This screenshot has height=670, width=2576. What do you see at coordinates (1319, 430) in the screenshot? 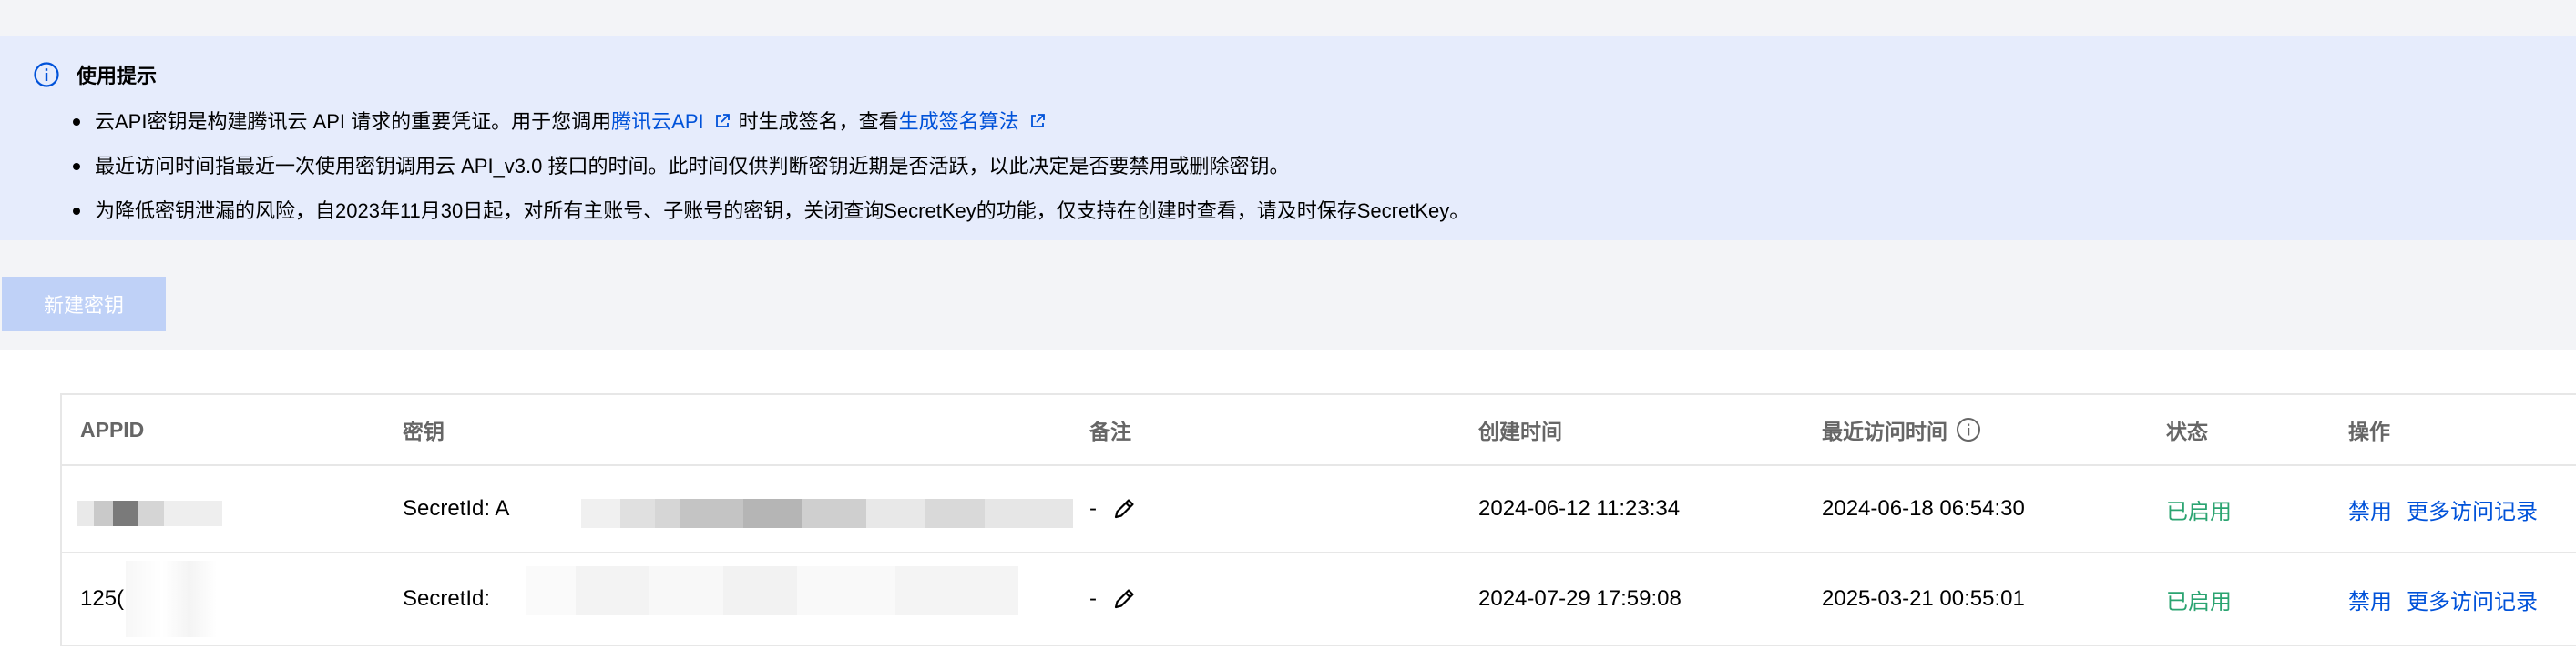
I see `table-header-row: APPID 密钥 备注 创建时间 最近访问时间 状态 操作` at bounding box center [1319, 430].